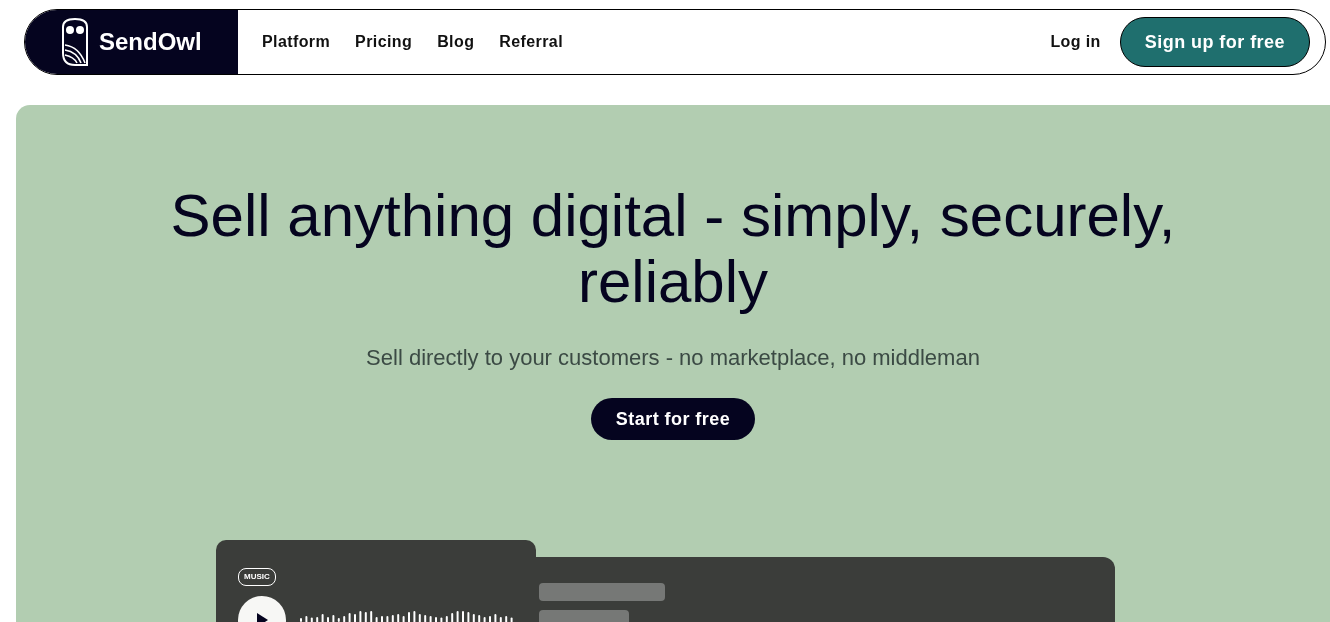 This screenshot has height=622, width=1330. Describe the element at coordinates (296, 42) in the screenshot. I see `nav-link: Platform` at that location.